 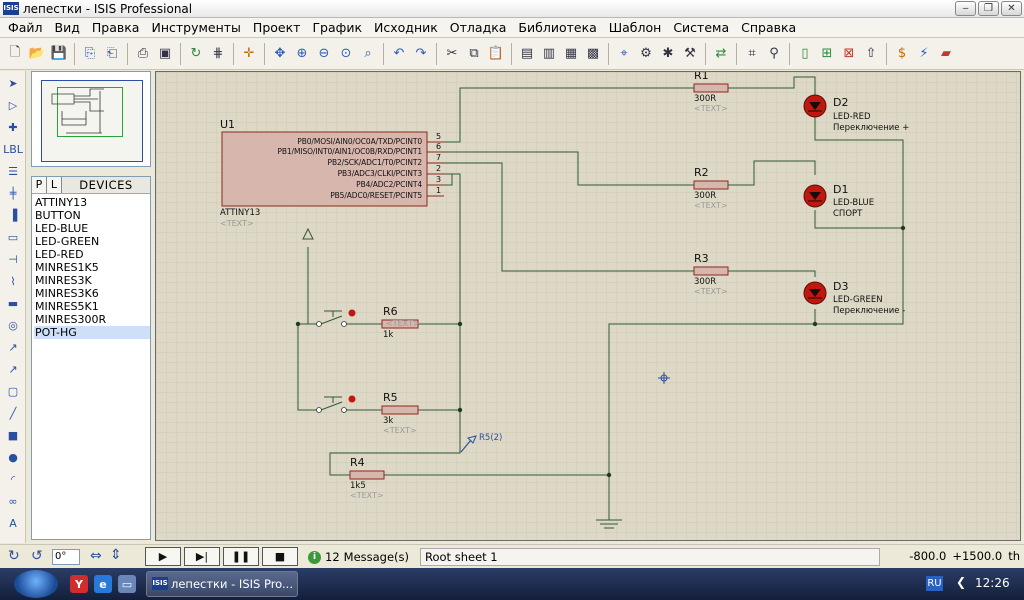 What do you see at coordinates (196, 54) in the screenshot?
I see `refresh-icon: ↻` at bounding box center [196, 54].